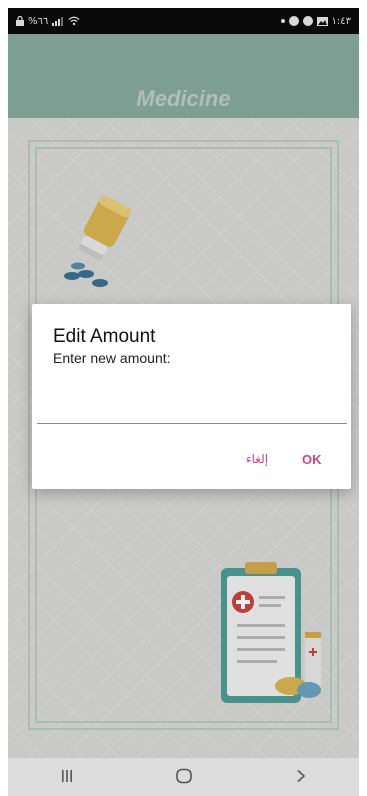 The image size is (367, 796). I want to click on recents-icon, so click(67, 777).